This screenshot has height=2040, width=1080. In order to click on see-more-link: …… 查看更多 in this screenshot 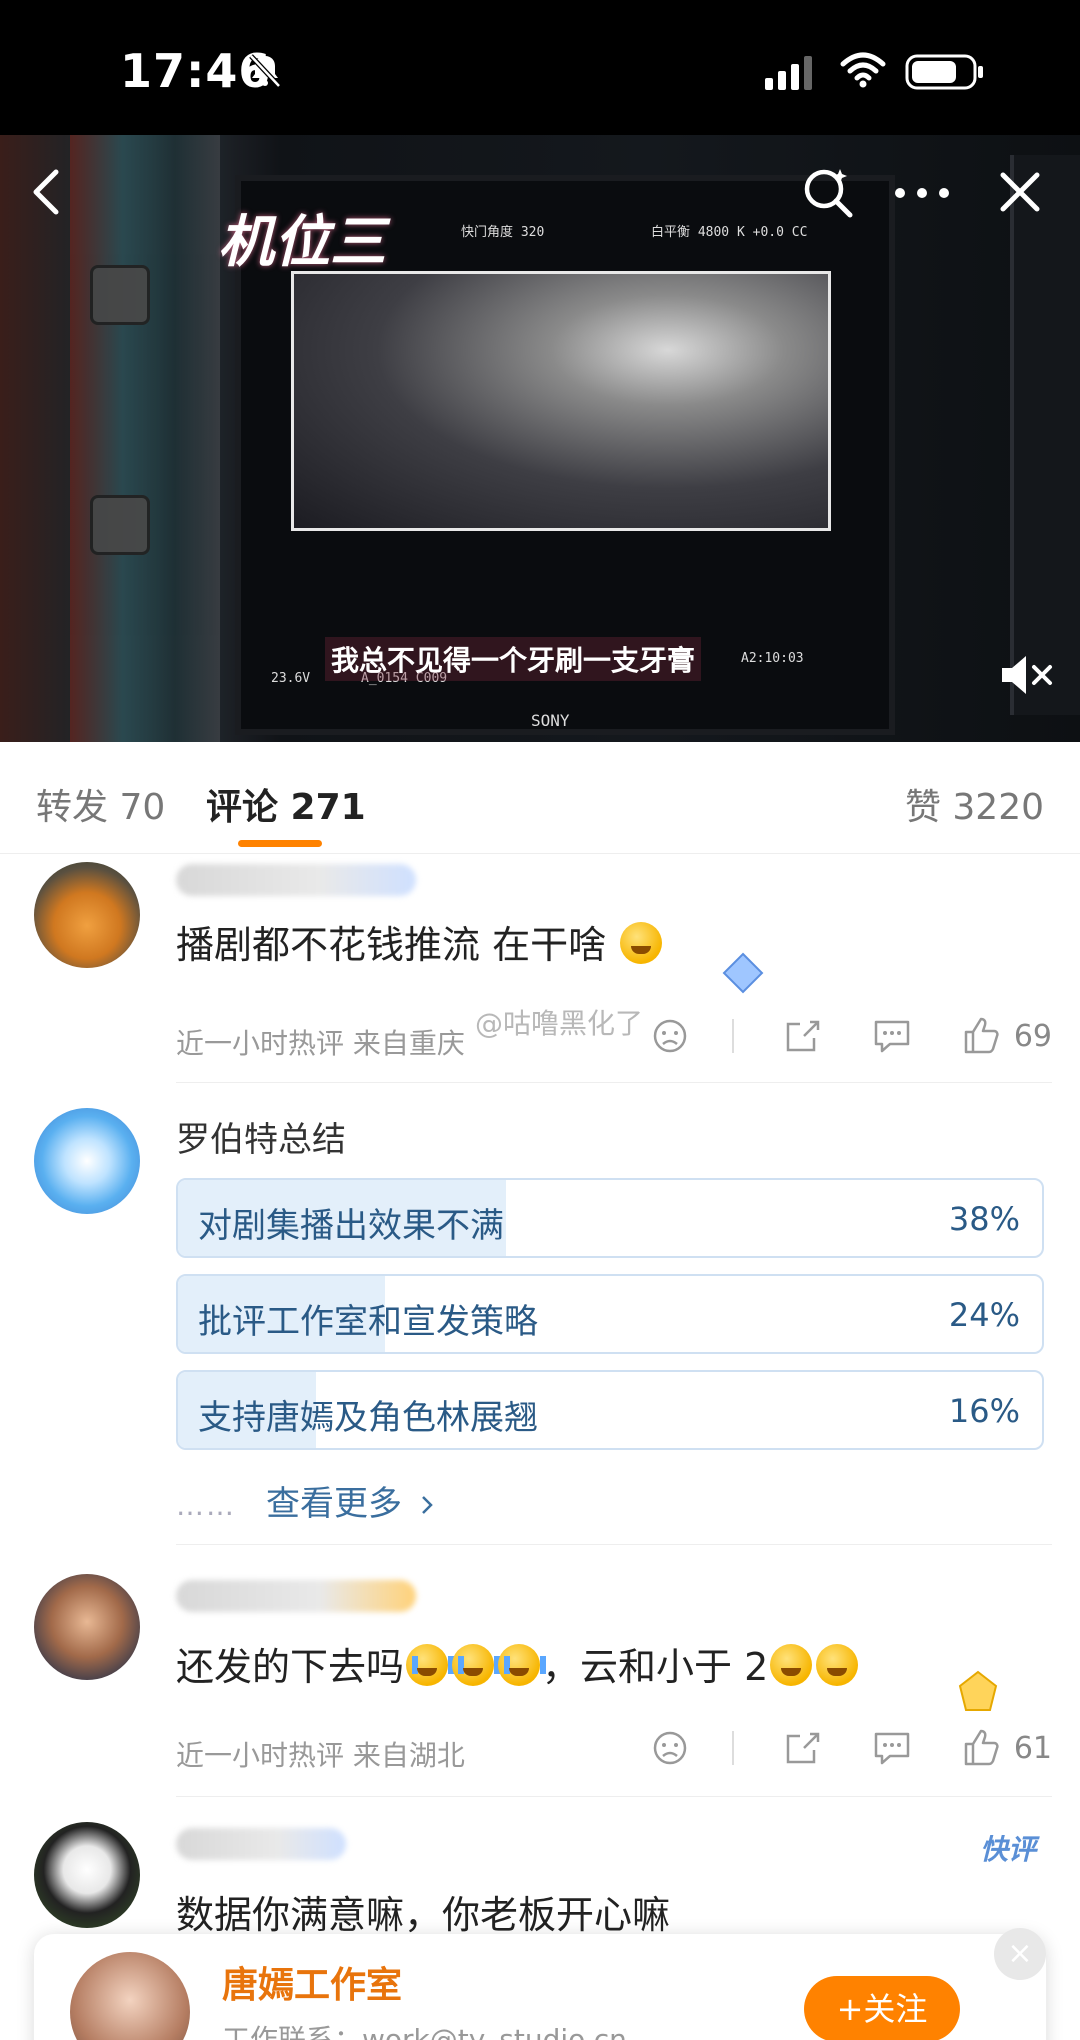, I will do `click(305, 1500)`.